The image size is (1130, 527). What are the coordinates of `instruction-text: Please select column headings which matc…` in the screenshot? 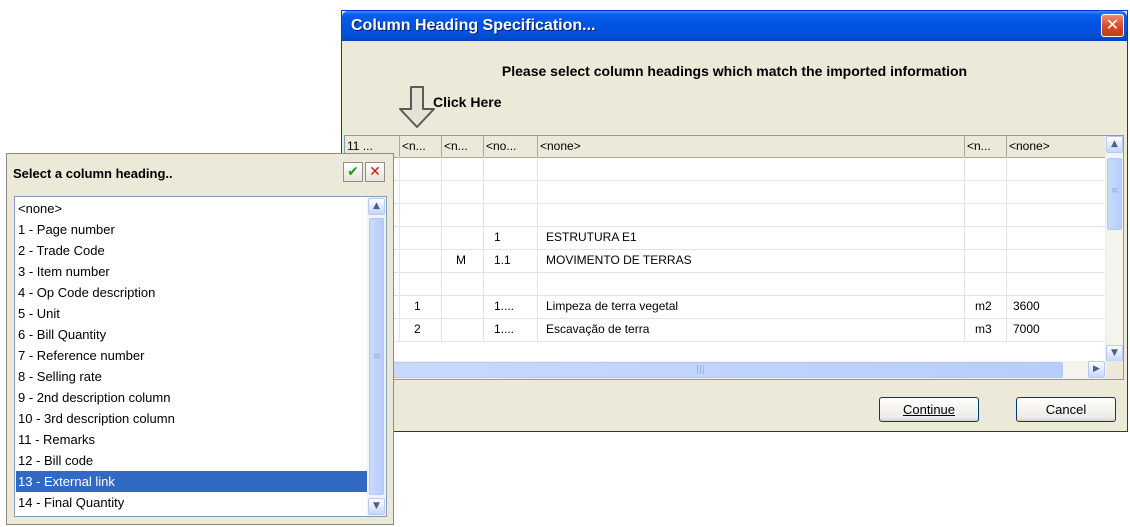 It's located at (734, 71).